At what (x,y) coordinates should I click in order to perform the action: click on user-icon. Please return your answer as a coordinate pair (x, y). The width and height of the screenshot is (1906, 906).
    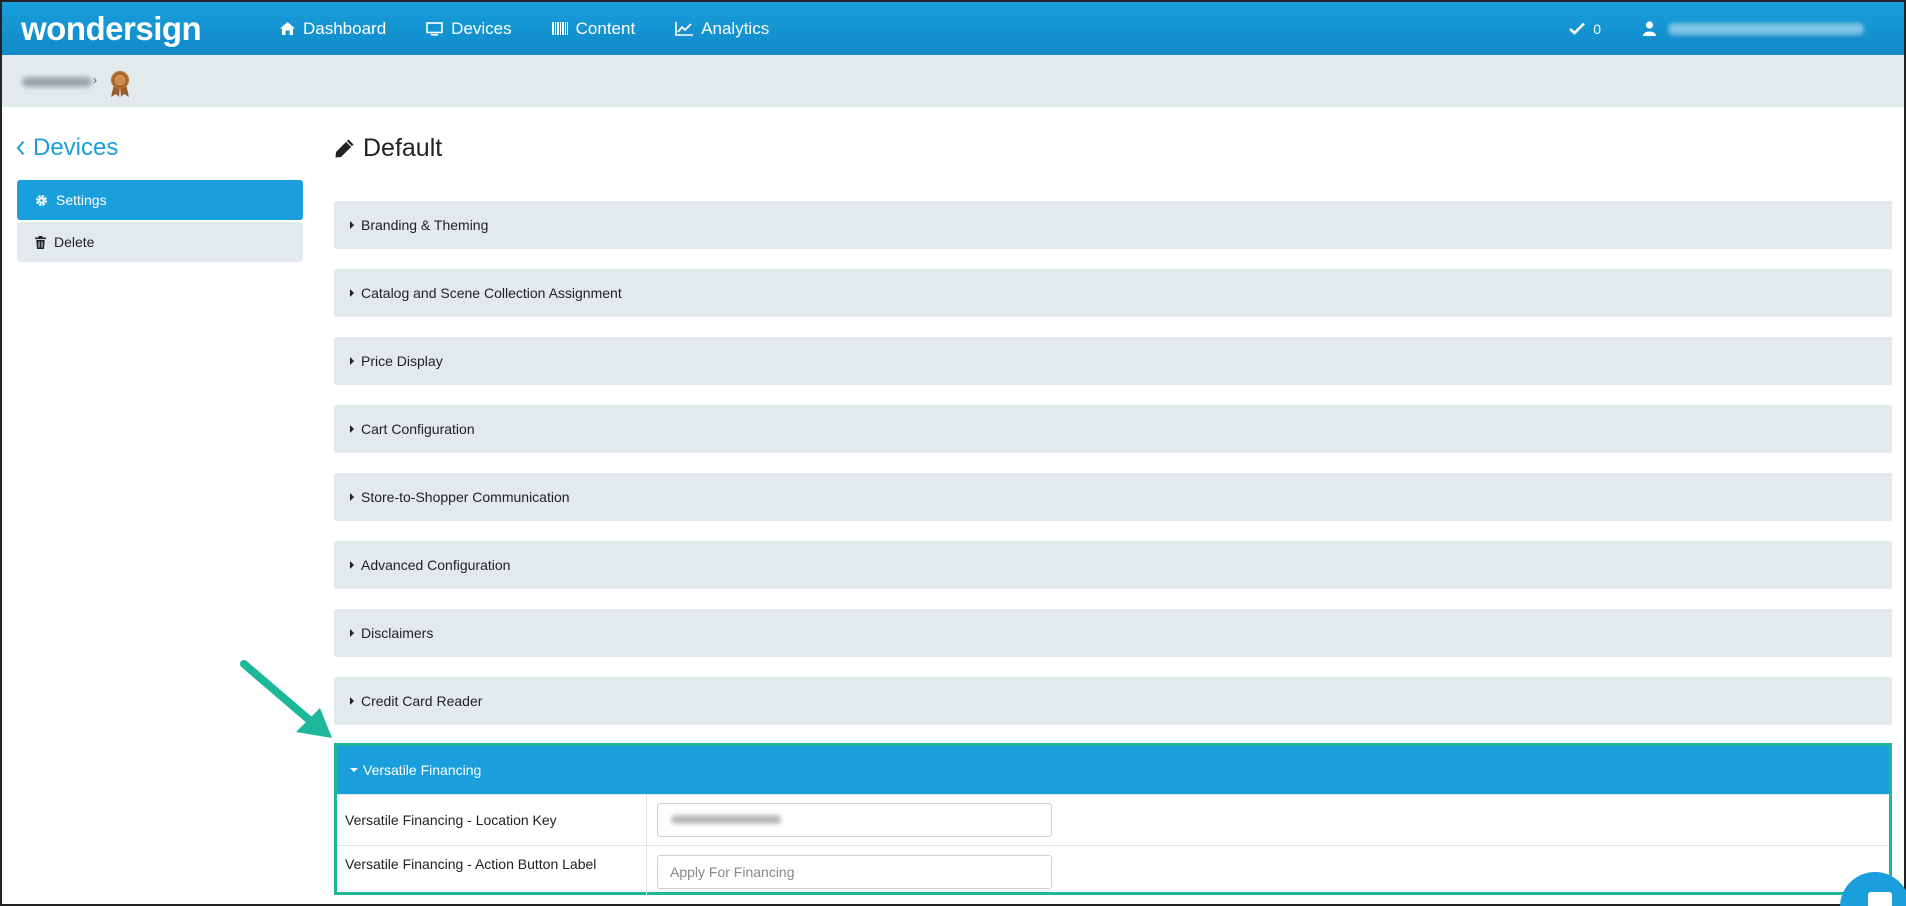
    Looking at the image, I should click on (1649, 28).